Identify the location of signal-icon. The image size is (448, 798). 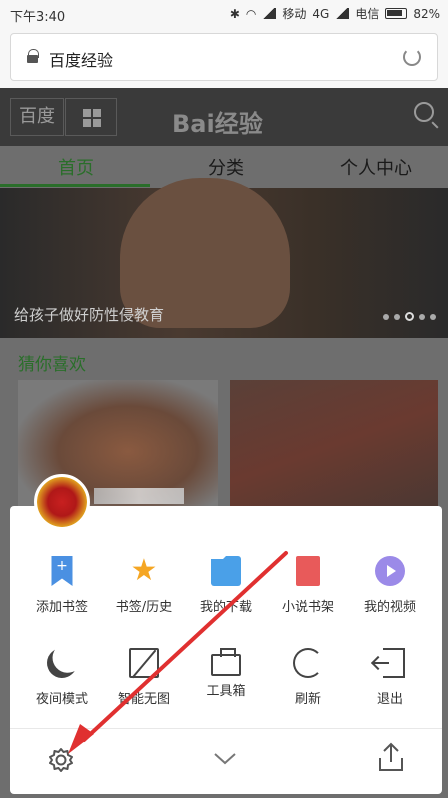
(269, 13).